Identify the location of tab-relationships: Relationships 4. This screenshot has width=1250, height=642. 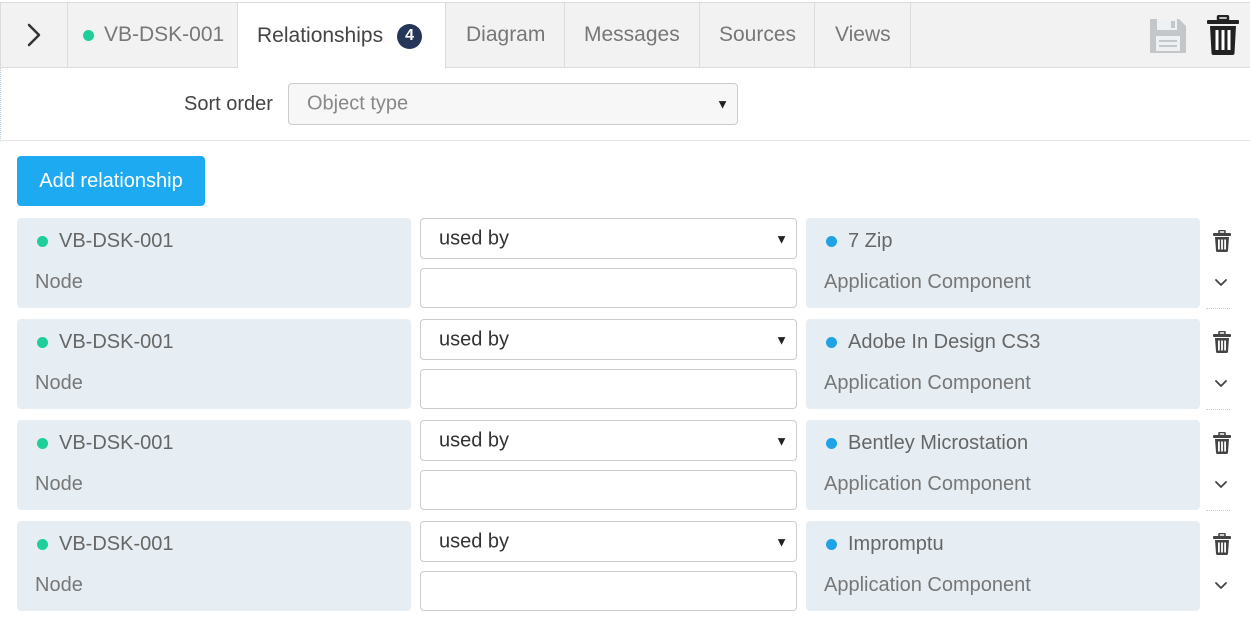
(342, 36).